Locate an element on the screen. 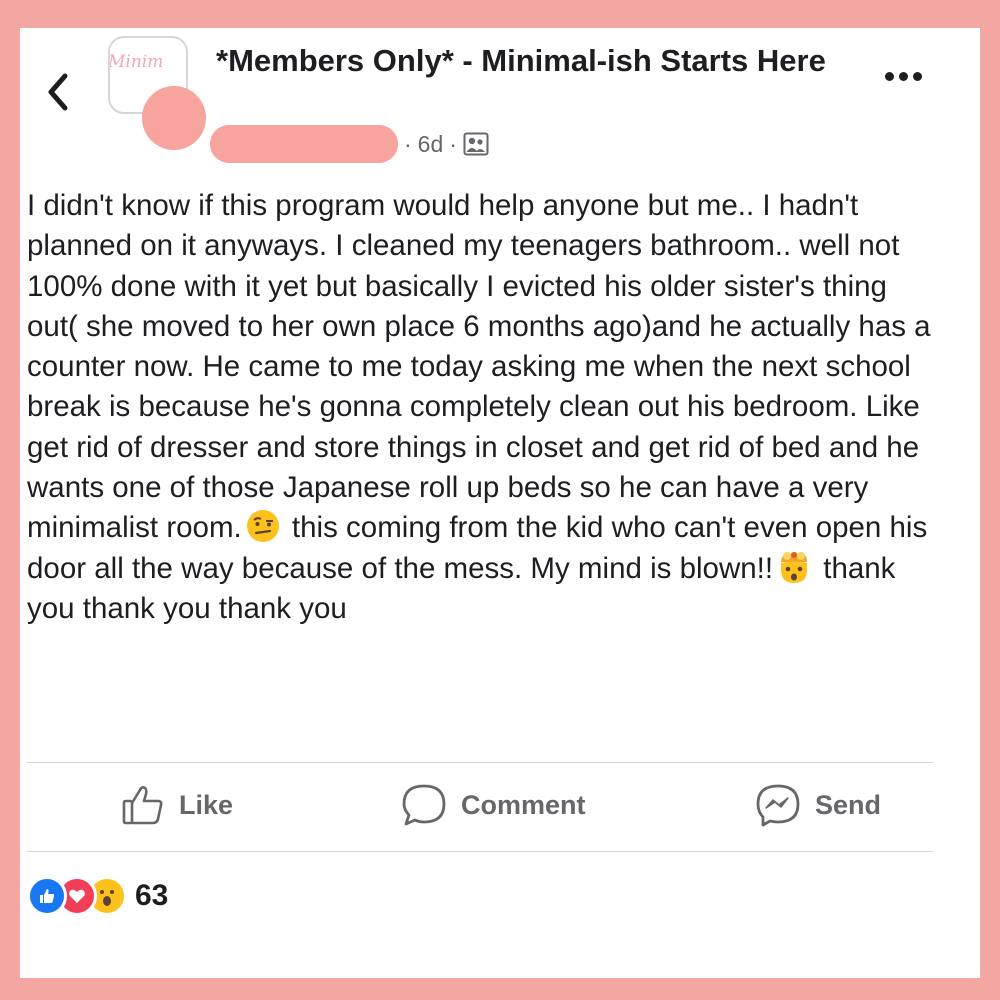 The image size is (1000, 1000). thumbs-up-icon is located at coordinates (142, 805).